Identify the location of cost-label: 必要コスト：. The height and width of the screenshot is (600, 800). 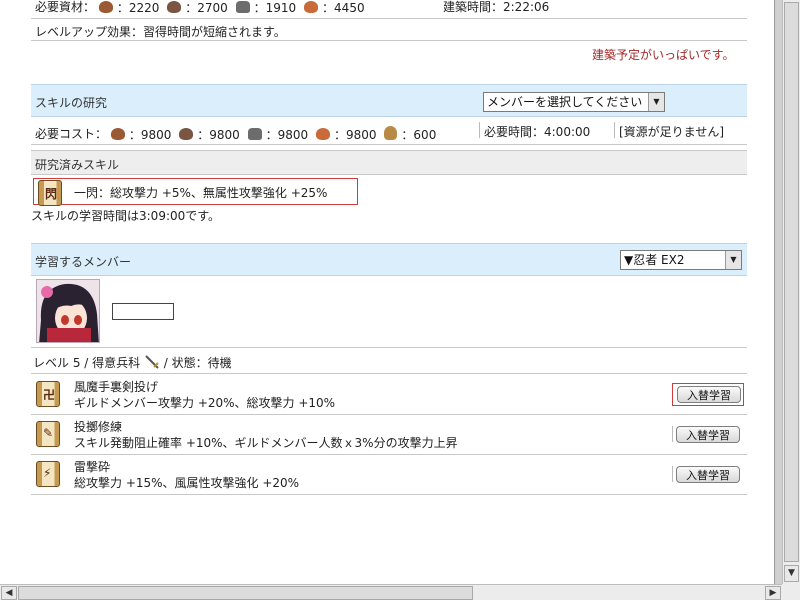
(71, 134).